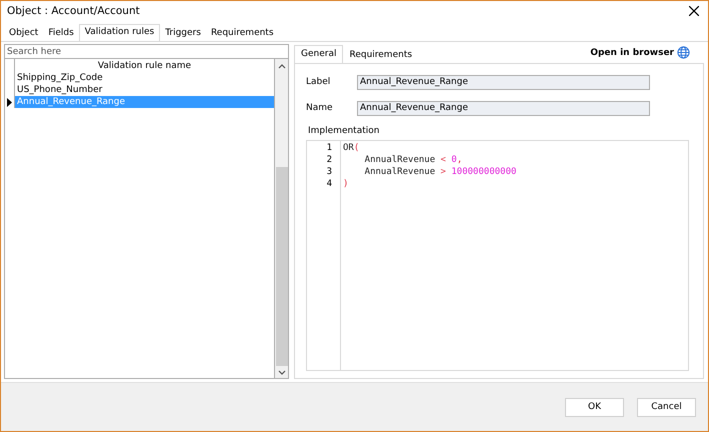 The height and width of the screenshot is (432, 709). What do you see at coordinates (351, 148) in the screenshot?
I see `code-line: OR(` at bounding box center [351, 148].